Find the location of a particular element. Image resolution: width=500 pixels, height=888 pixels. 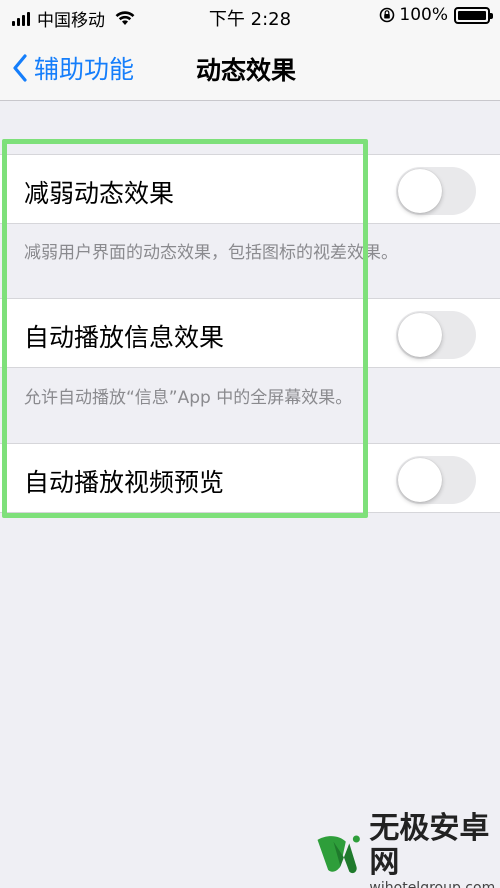

watermark: 无极安卓网 wjhotelgroup.com is located at coordinates (407, 850).